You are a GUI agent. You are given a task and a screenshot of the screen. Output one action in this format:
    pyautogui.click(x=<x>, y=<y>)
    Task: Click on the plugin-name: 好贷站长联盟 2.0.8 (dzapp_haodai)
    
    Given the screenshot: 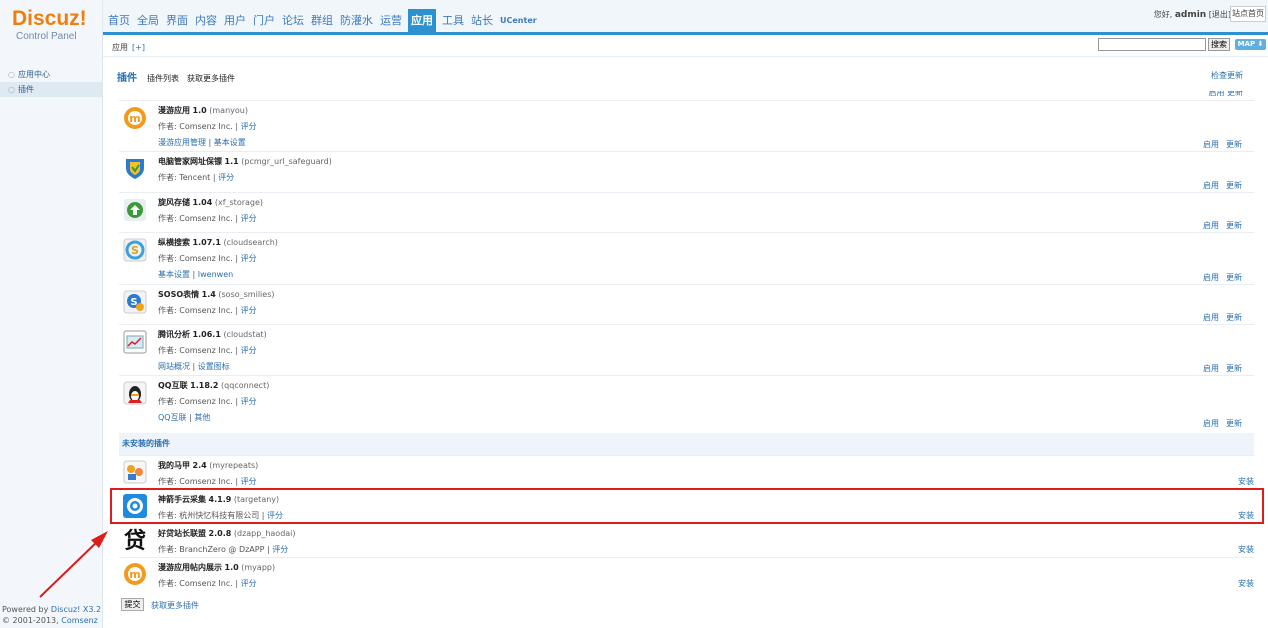 What is the action you would take?
    pyautogui.click(x=227, y=533)
    